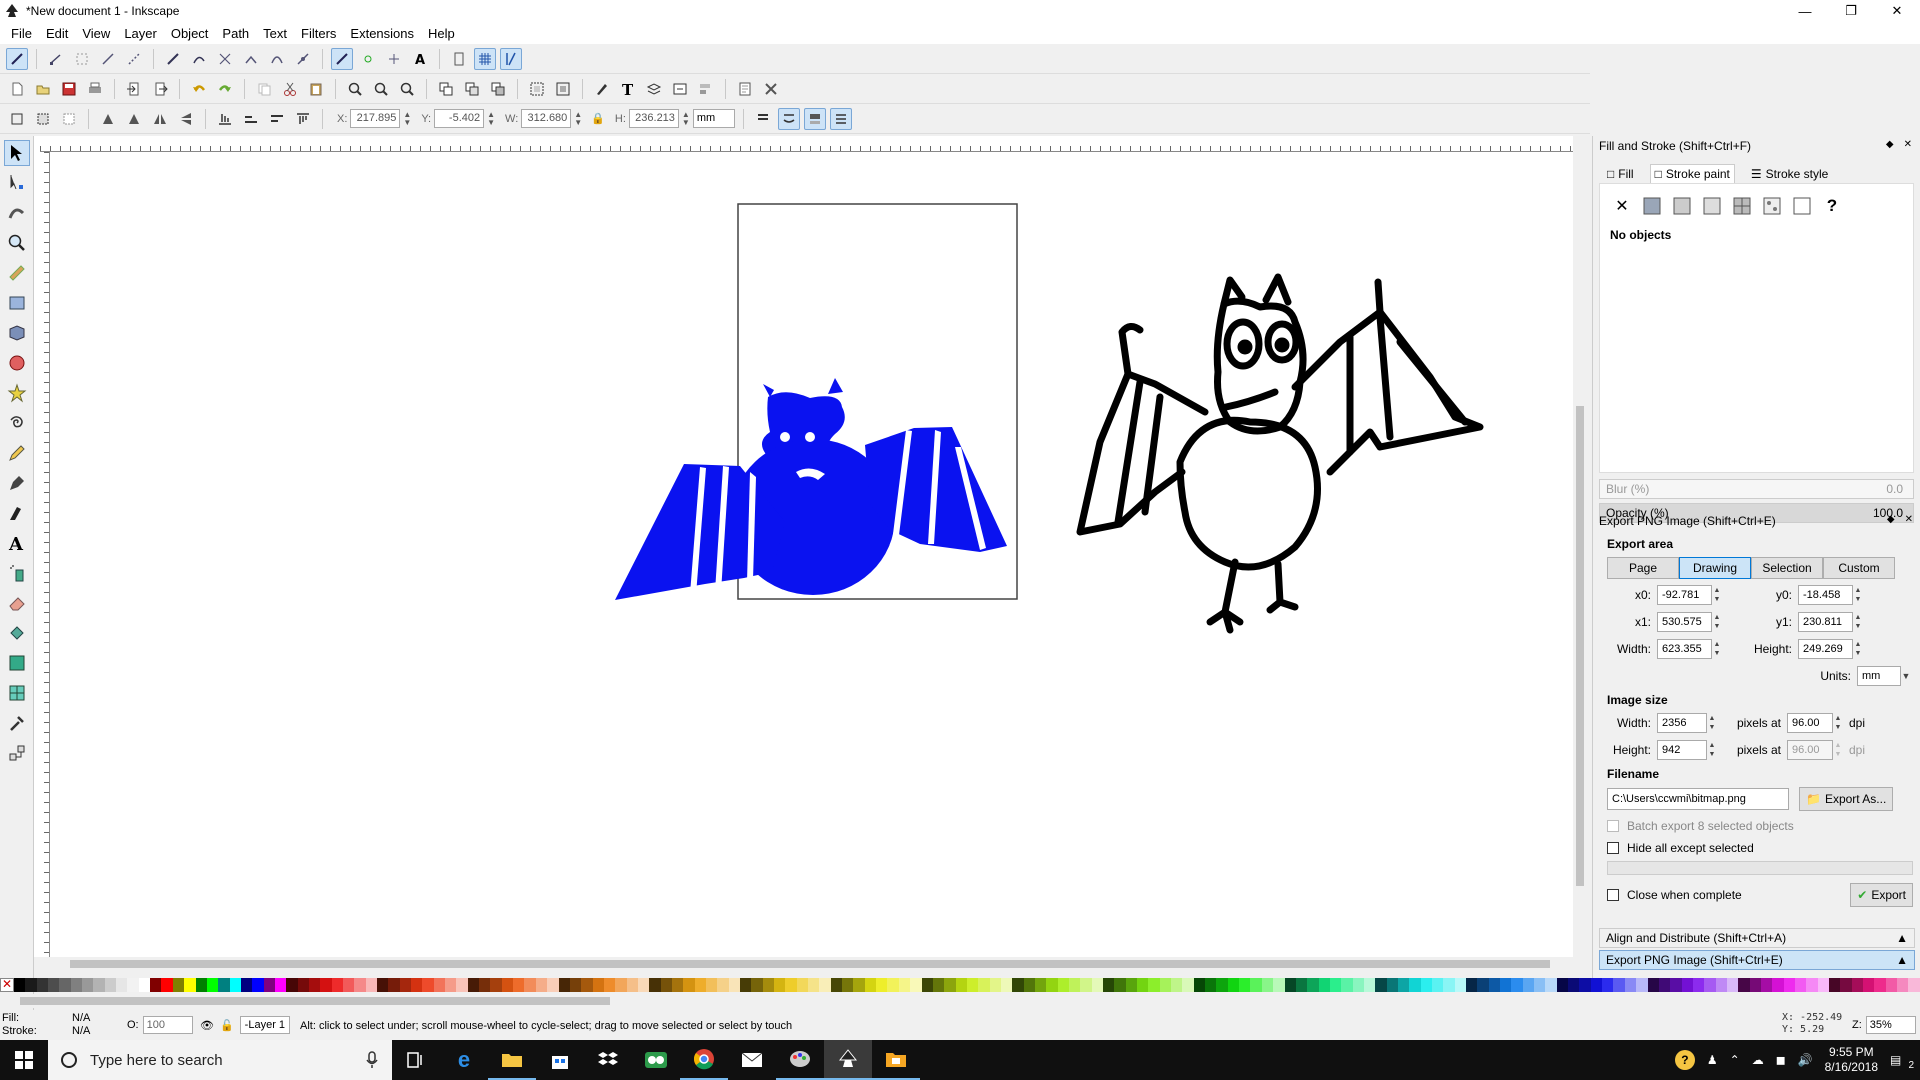  I want to click on blur-value: 0.0, so click(1894, 489).